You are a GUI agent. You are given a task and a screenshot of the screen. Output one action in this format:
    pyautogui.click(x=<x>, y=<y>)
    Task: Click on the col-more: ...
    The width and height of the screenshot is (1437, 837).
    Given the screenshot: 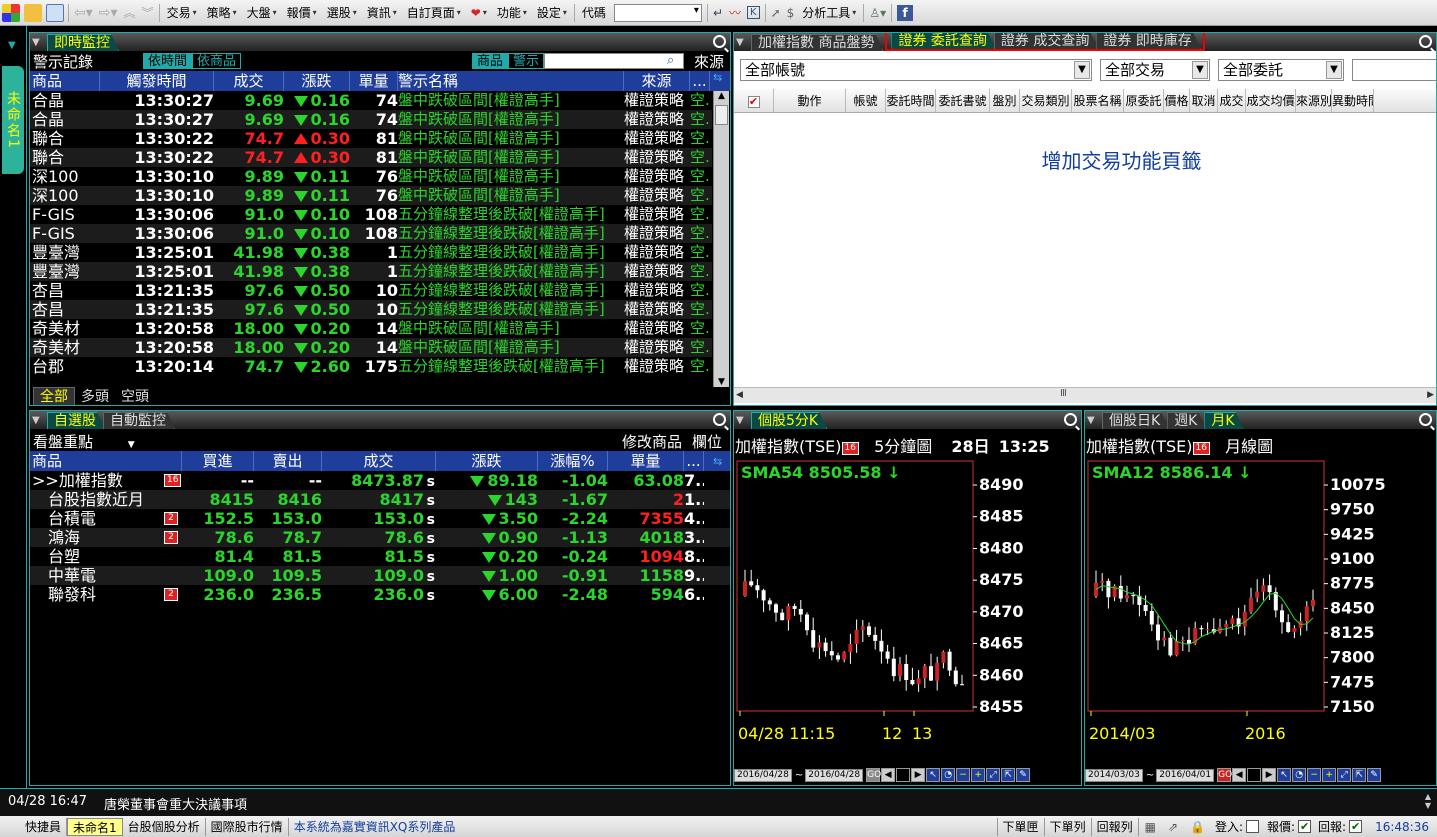 What is the action you would take?
    pyautogui.click(x=700, y=81)
    